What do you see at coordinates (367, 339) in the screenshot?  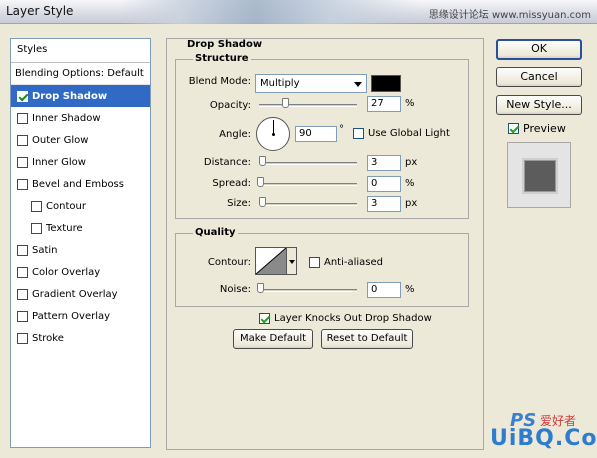 I see `reset-to-default-button: Reset to Default` at bounding box center [367, 339].